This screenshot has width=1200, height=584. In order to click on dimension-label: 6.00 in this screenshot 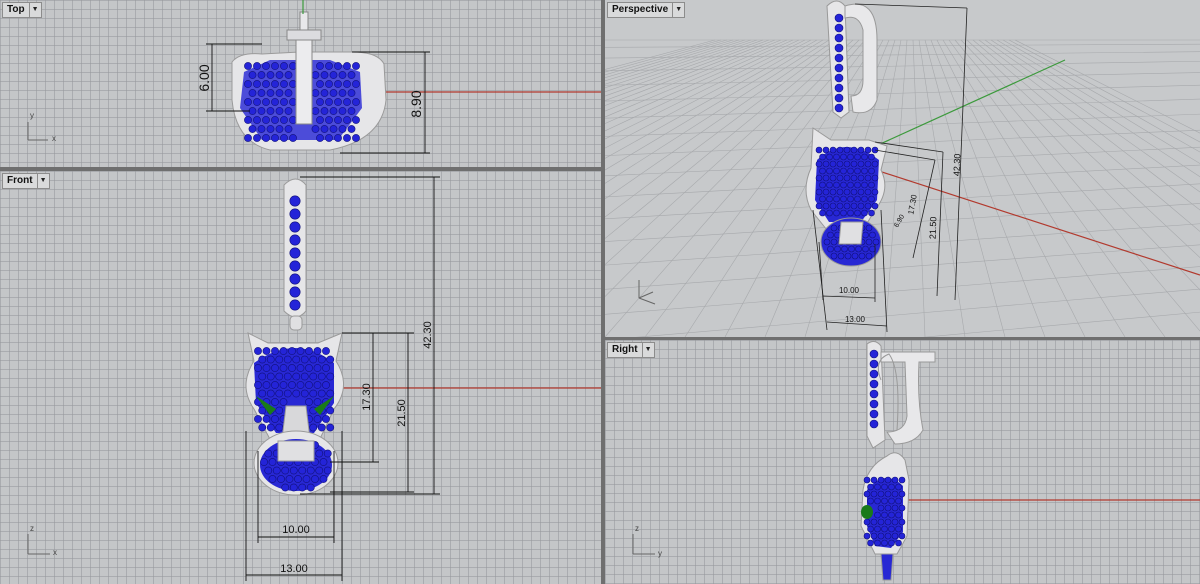, I will do `click(204, 77)`.